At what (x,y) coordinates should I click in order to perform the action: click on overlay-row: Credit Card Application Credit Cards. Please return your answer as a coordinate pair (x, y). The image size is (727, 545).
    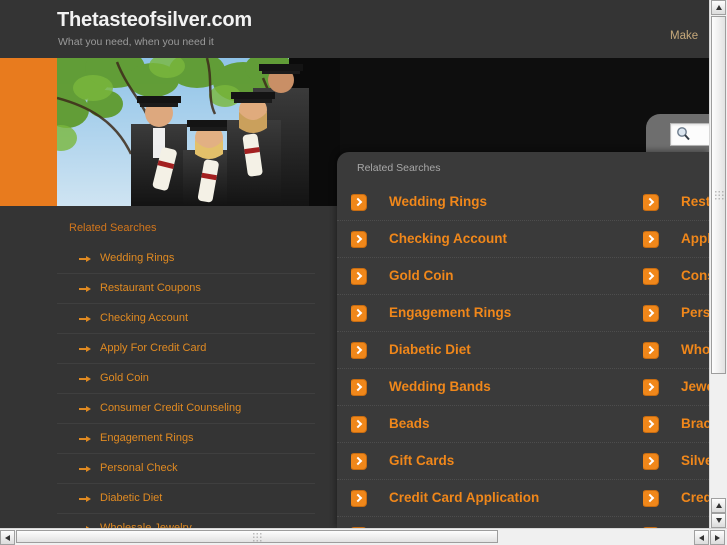
    Looking at the image, I should click on (523, 498).